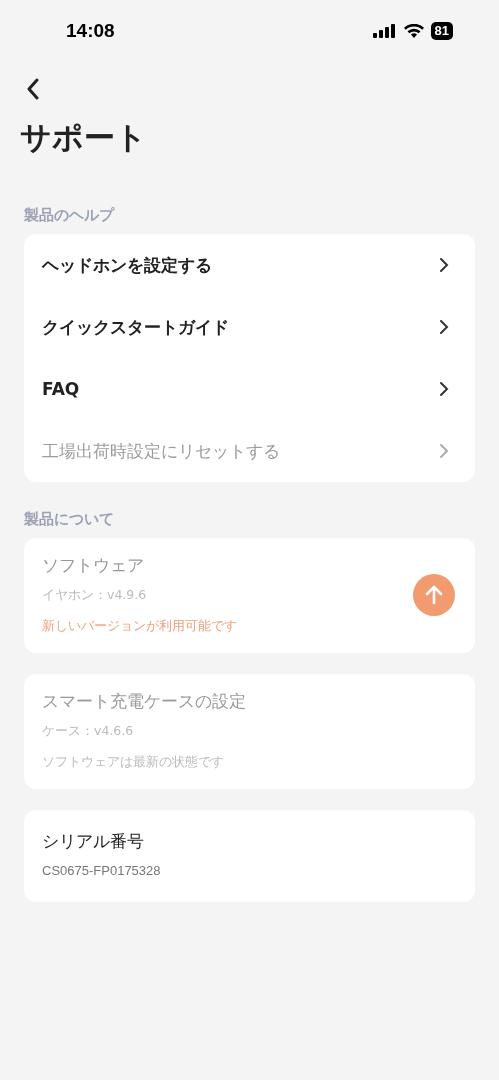  What do you see at coordinates (441, 31) in the screenshot?
I see `battery-level: 81` at bounding box center [441, 31].